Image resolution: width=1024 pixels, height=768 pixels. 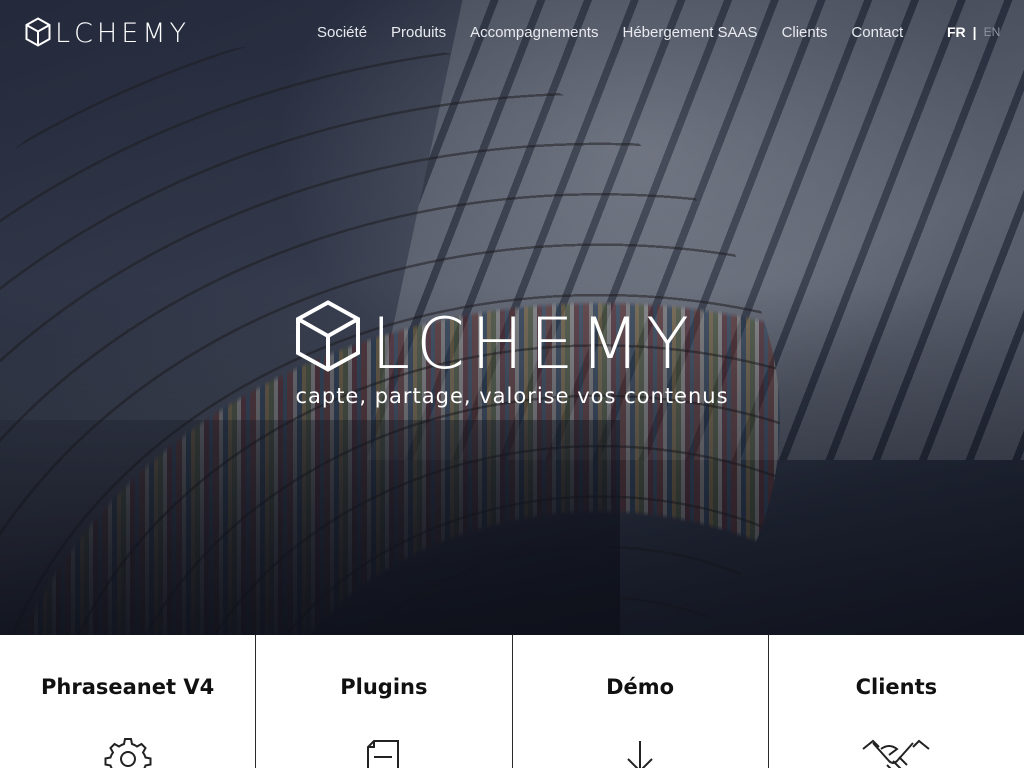 What do you see at coordinates (342, 32) in the screenshot?
I see `nav-item-societe: Société` at bounding box center [342, 32].